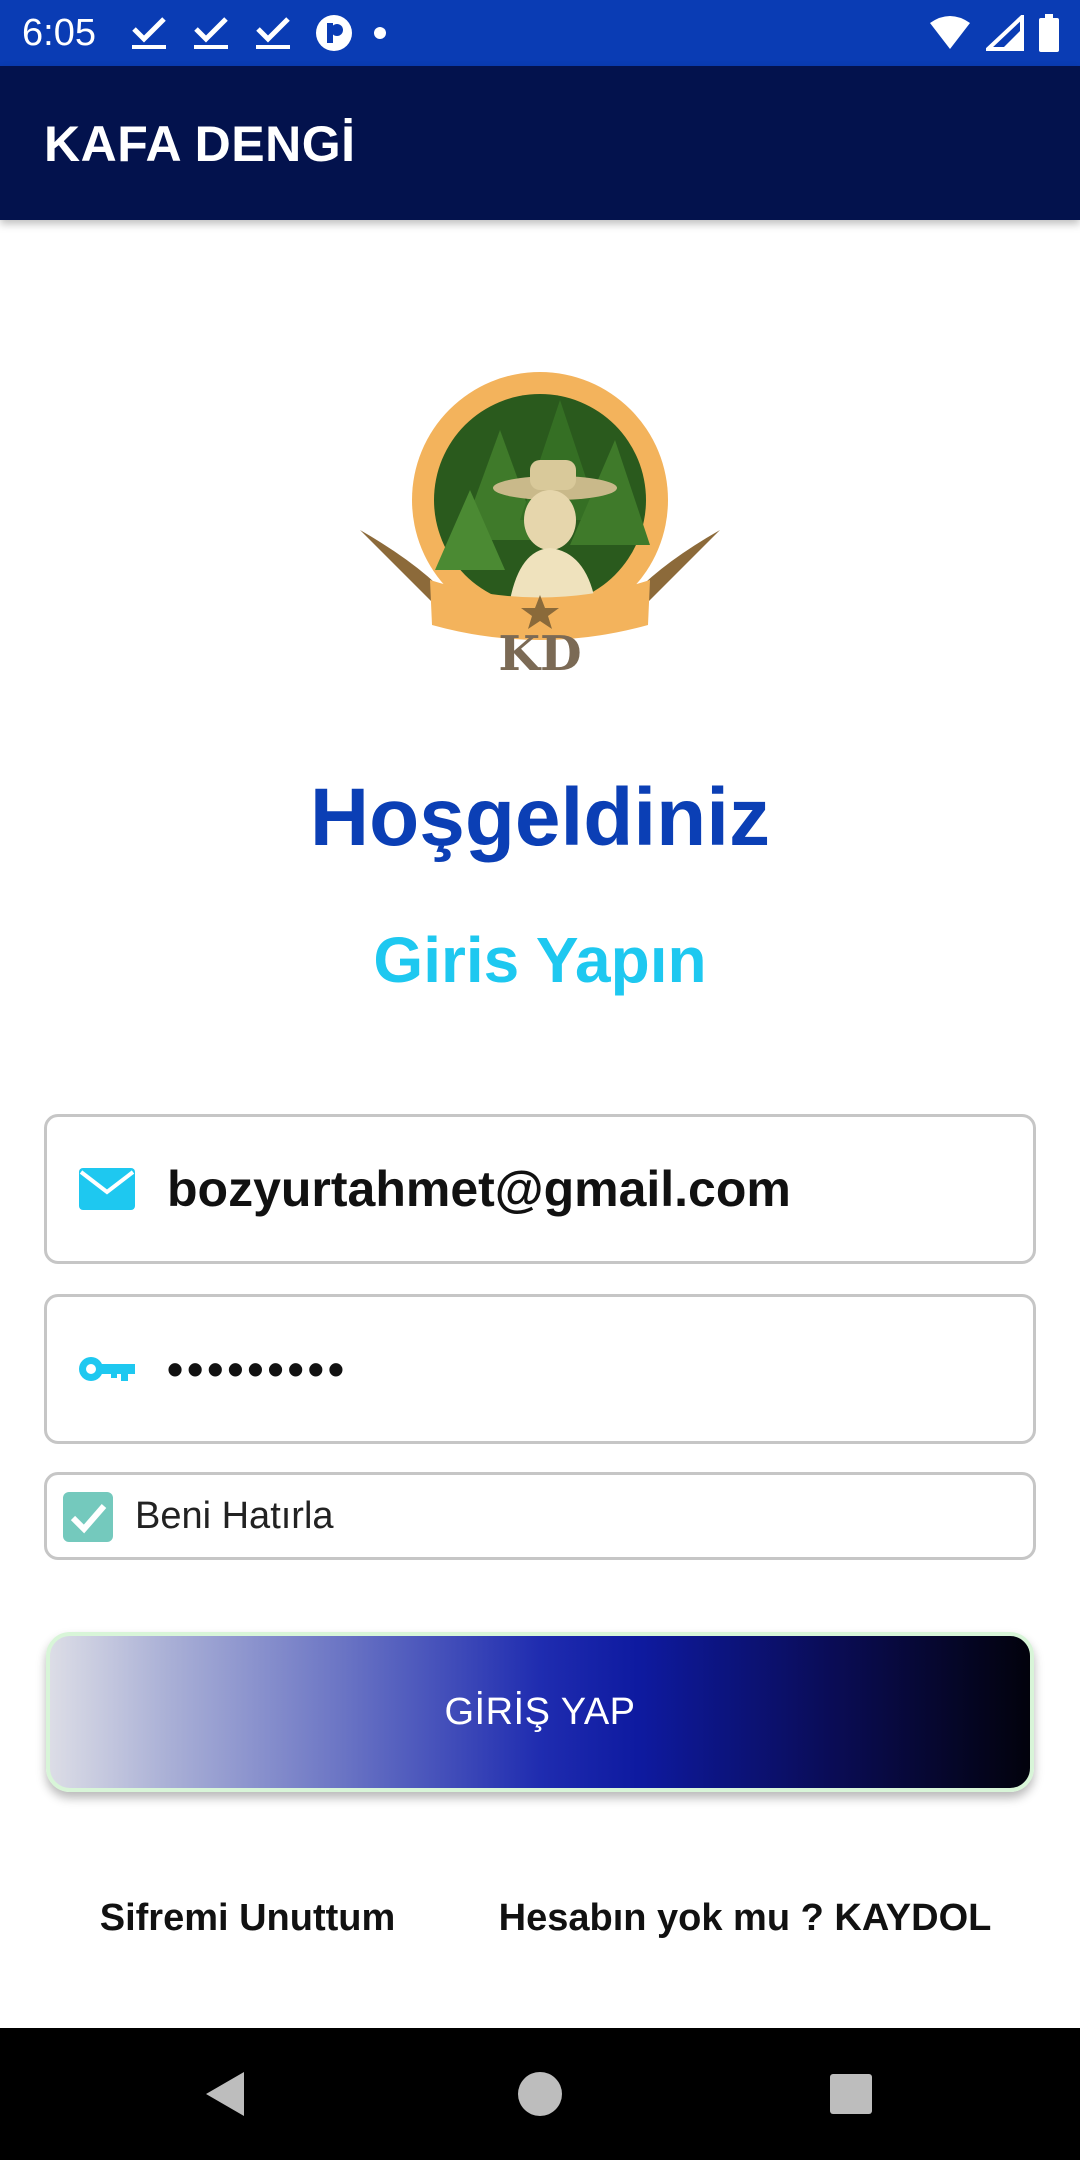  I want to click on login-button: GİRİŞ YAP, so click(540, 1712).